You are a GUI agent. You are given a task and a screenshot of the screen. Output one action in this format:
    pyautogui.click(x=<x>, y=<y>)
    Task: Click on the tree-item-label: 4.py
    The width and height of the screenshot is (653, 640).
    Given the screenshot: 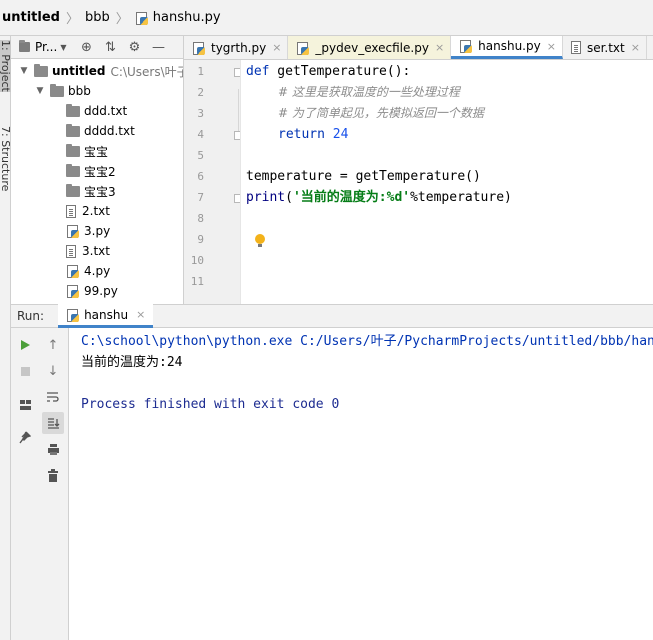 What is the action you would take?
    pyautogui.click(x=97, y=271)
    